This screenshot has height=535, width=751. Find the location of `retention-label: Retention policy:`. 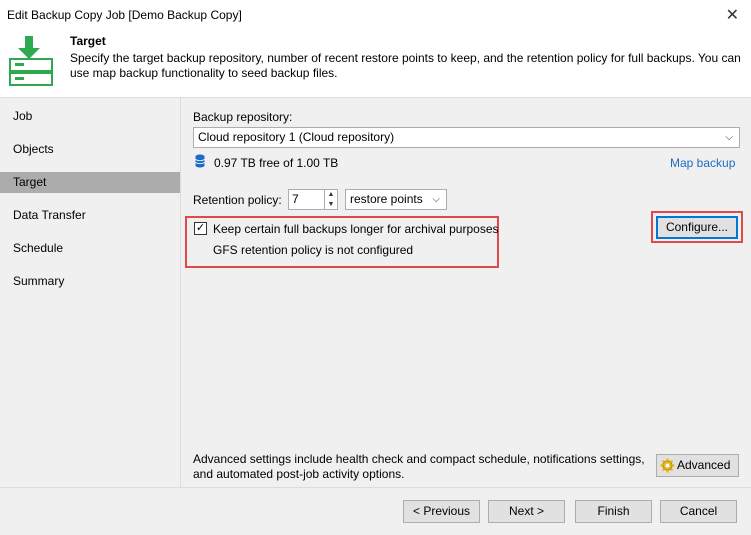

retention-label: Retention policy: is located at coordinates (237, 200).